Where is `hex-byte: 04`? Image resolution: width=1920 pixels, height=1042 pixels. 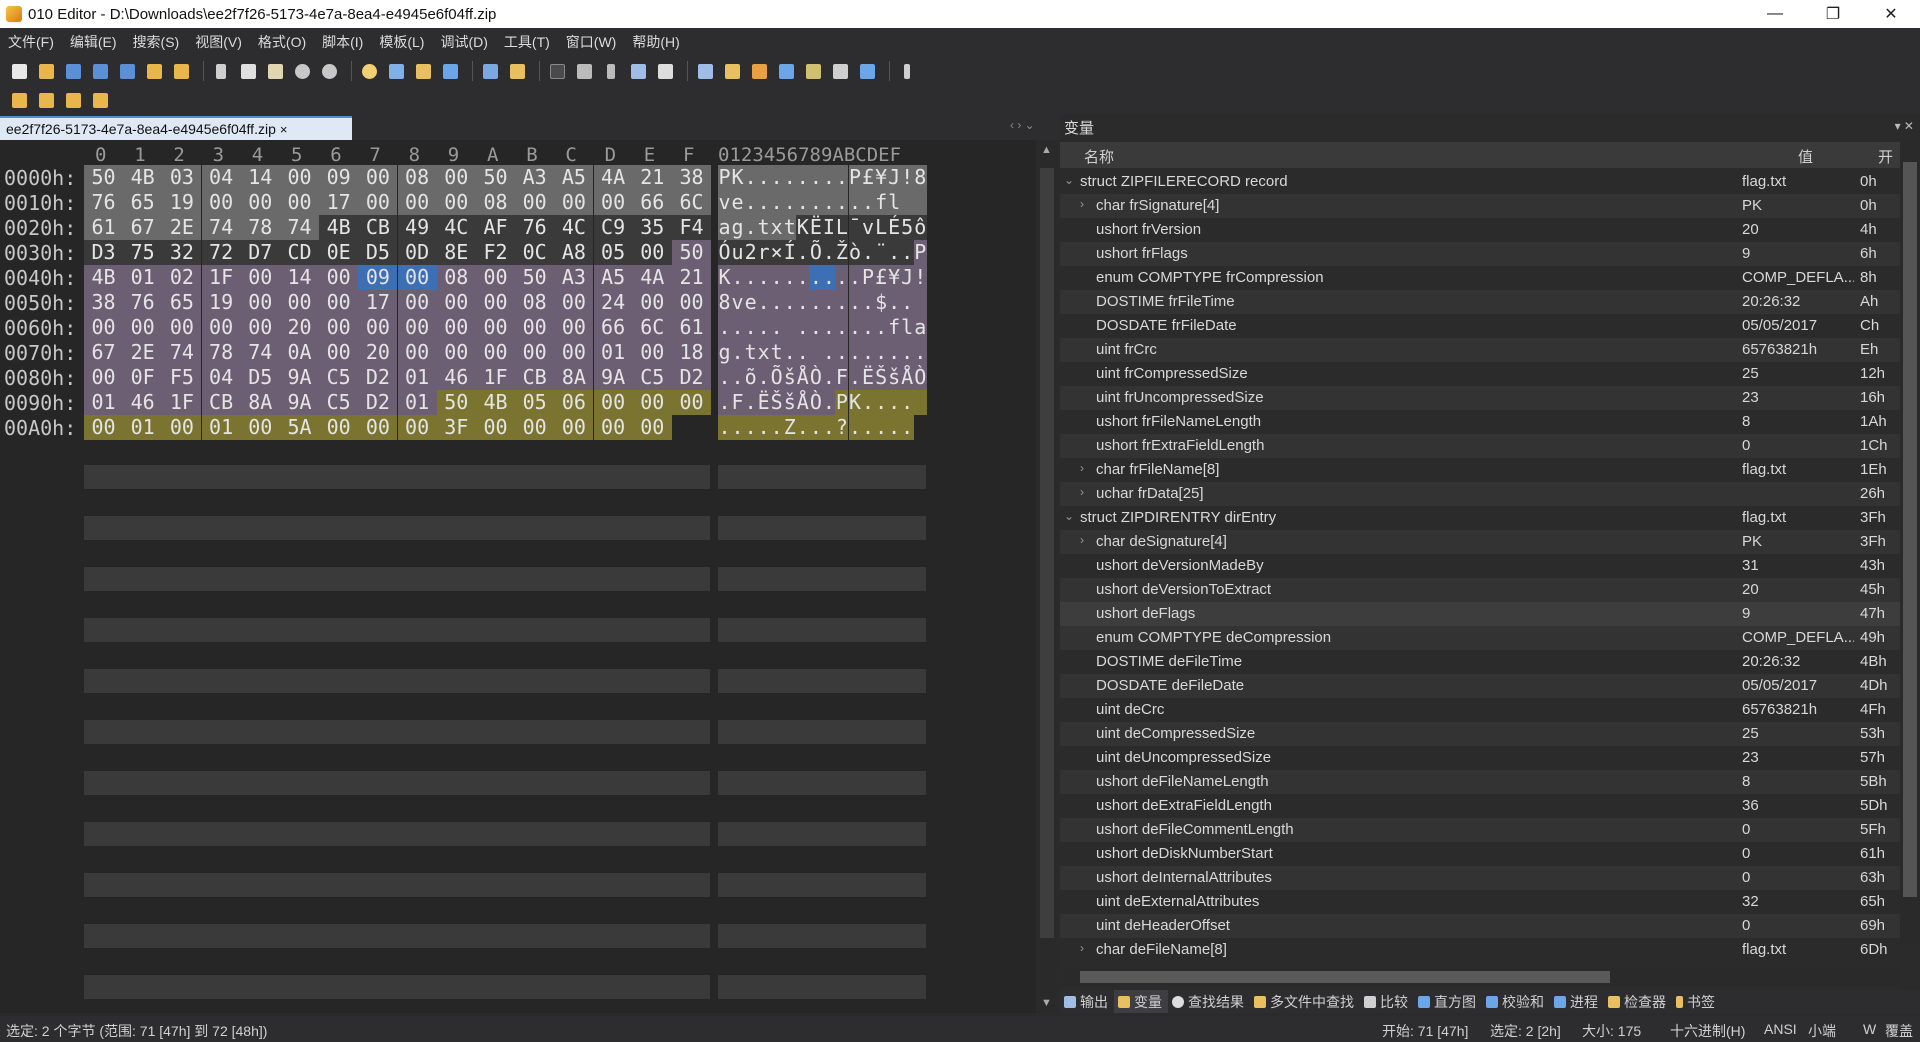 hex-byte: 04 is located at coordinates (221, 377).